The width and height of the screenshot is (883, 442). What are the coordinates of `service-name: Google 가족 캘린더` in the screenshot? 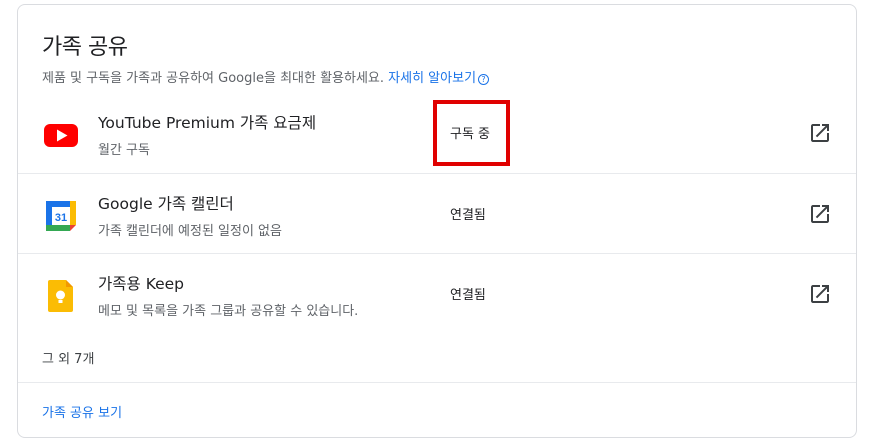 It's located at (166, 204).